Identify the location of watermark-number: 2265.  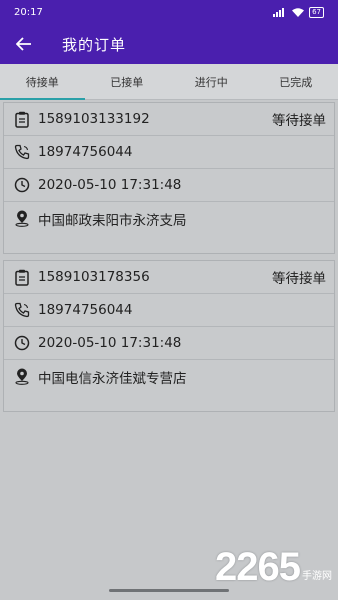
(258, 567).